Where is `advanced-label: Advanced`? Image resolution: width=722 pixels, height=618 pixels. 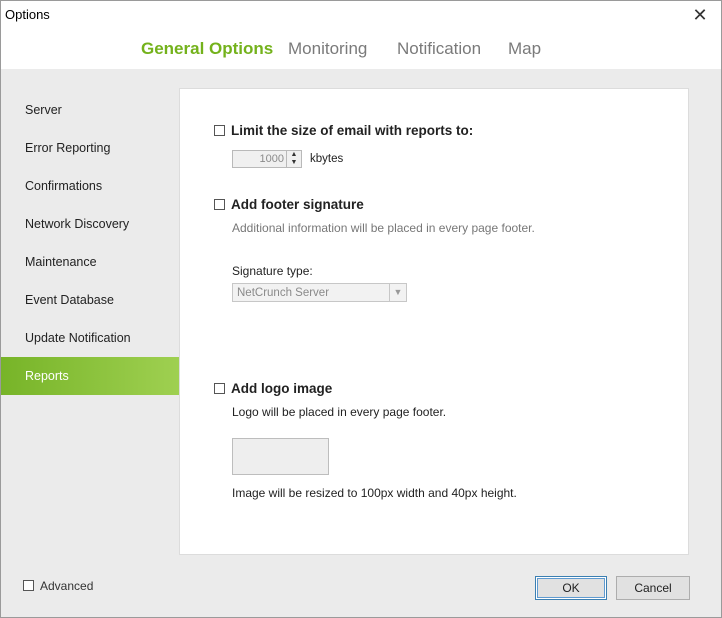
advanced-label: Advanced is located at coordinates (67, 586).